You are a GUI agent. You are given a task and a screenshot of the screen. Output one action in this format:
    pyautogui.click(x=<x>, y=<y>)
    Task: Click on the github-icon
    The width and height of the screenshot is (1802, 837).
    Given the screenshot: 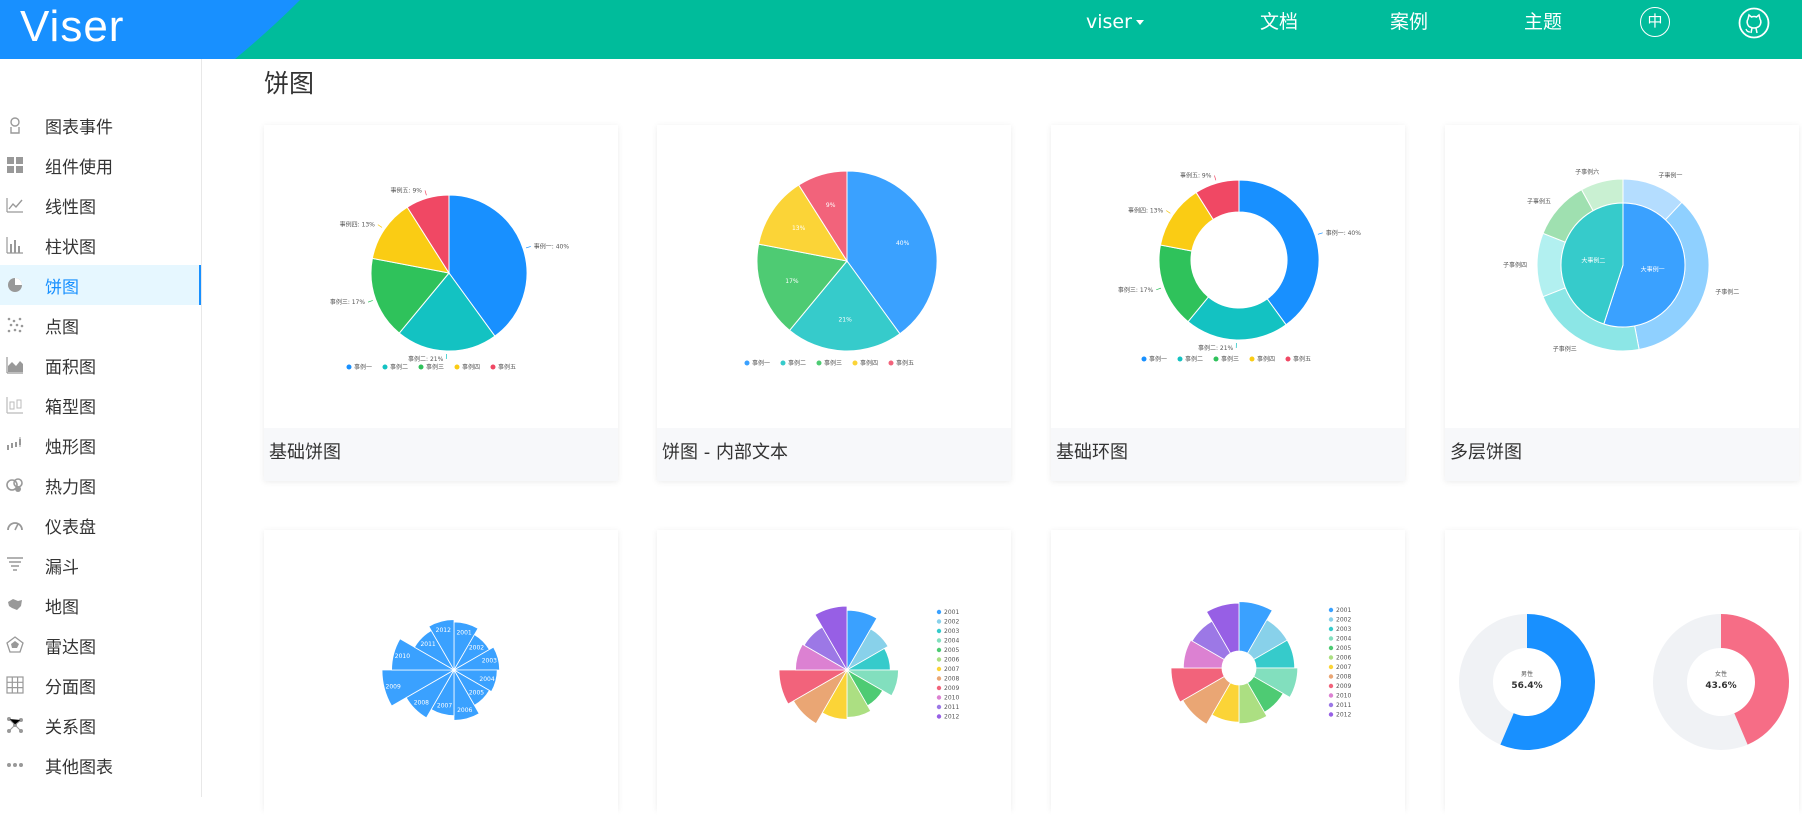 What is the action you would take?
    pyautogui.click(x=1754, y=23)
    